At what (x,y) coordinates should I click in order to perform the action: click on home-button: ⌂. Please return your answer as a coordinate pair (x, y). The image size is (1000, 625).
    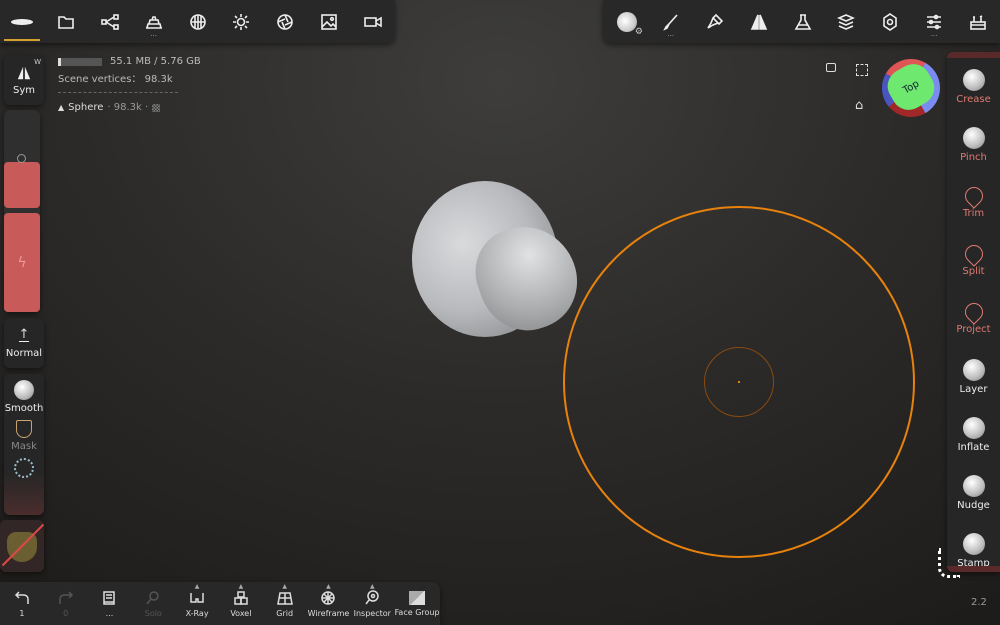
    Looking at the image, I should click on (859, 105).